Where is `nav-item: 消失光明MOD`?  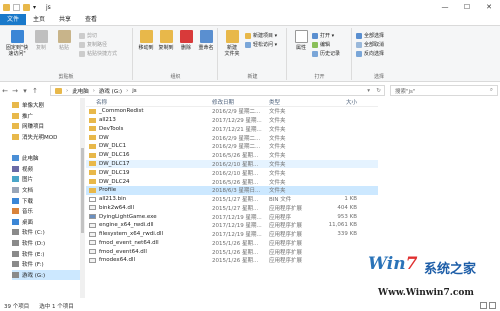 nav-item: 消失光明MOD is located at coordinates (46, 137).